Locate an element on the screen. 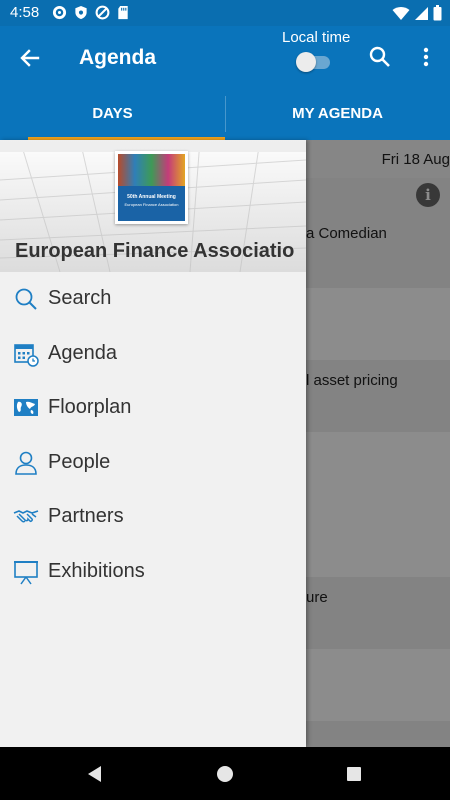 The height and width of the screenshot is (800, 450). menu-item-label: People is located at coordinates (79, 461).